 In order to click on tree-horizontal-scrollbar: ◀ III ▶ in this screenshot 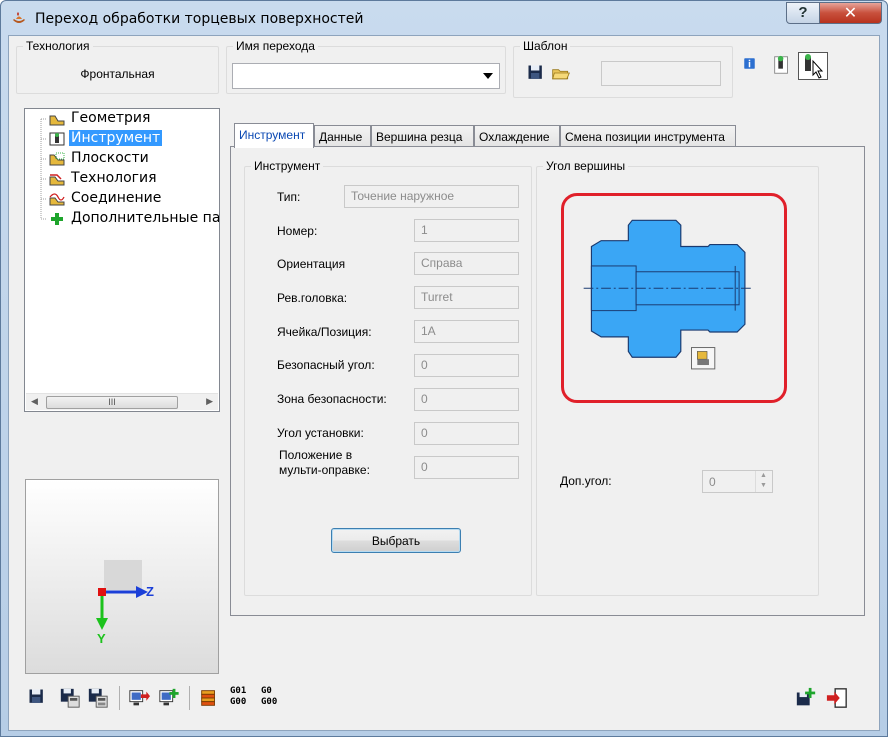, I will do `click(122, 401)`.